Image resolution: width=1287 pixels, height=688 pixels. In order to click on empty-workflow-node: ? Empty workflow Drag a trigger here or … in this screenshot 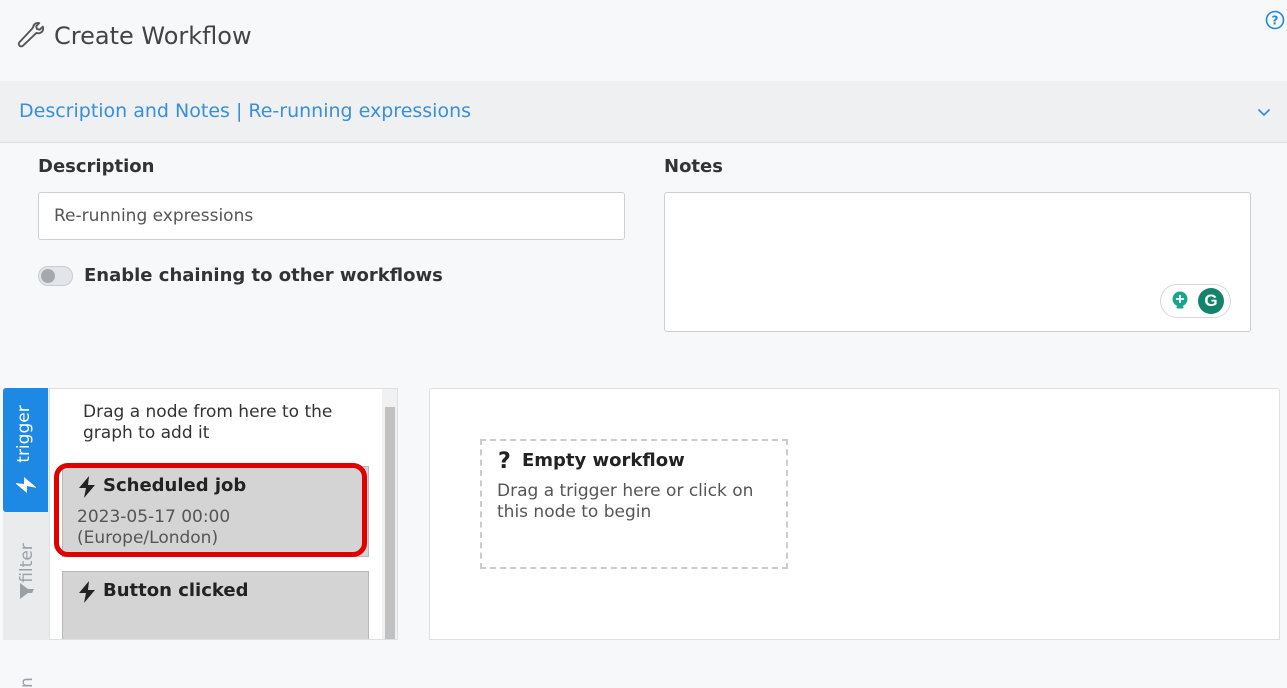, I will do `click(634, 504)`.